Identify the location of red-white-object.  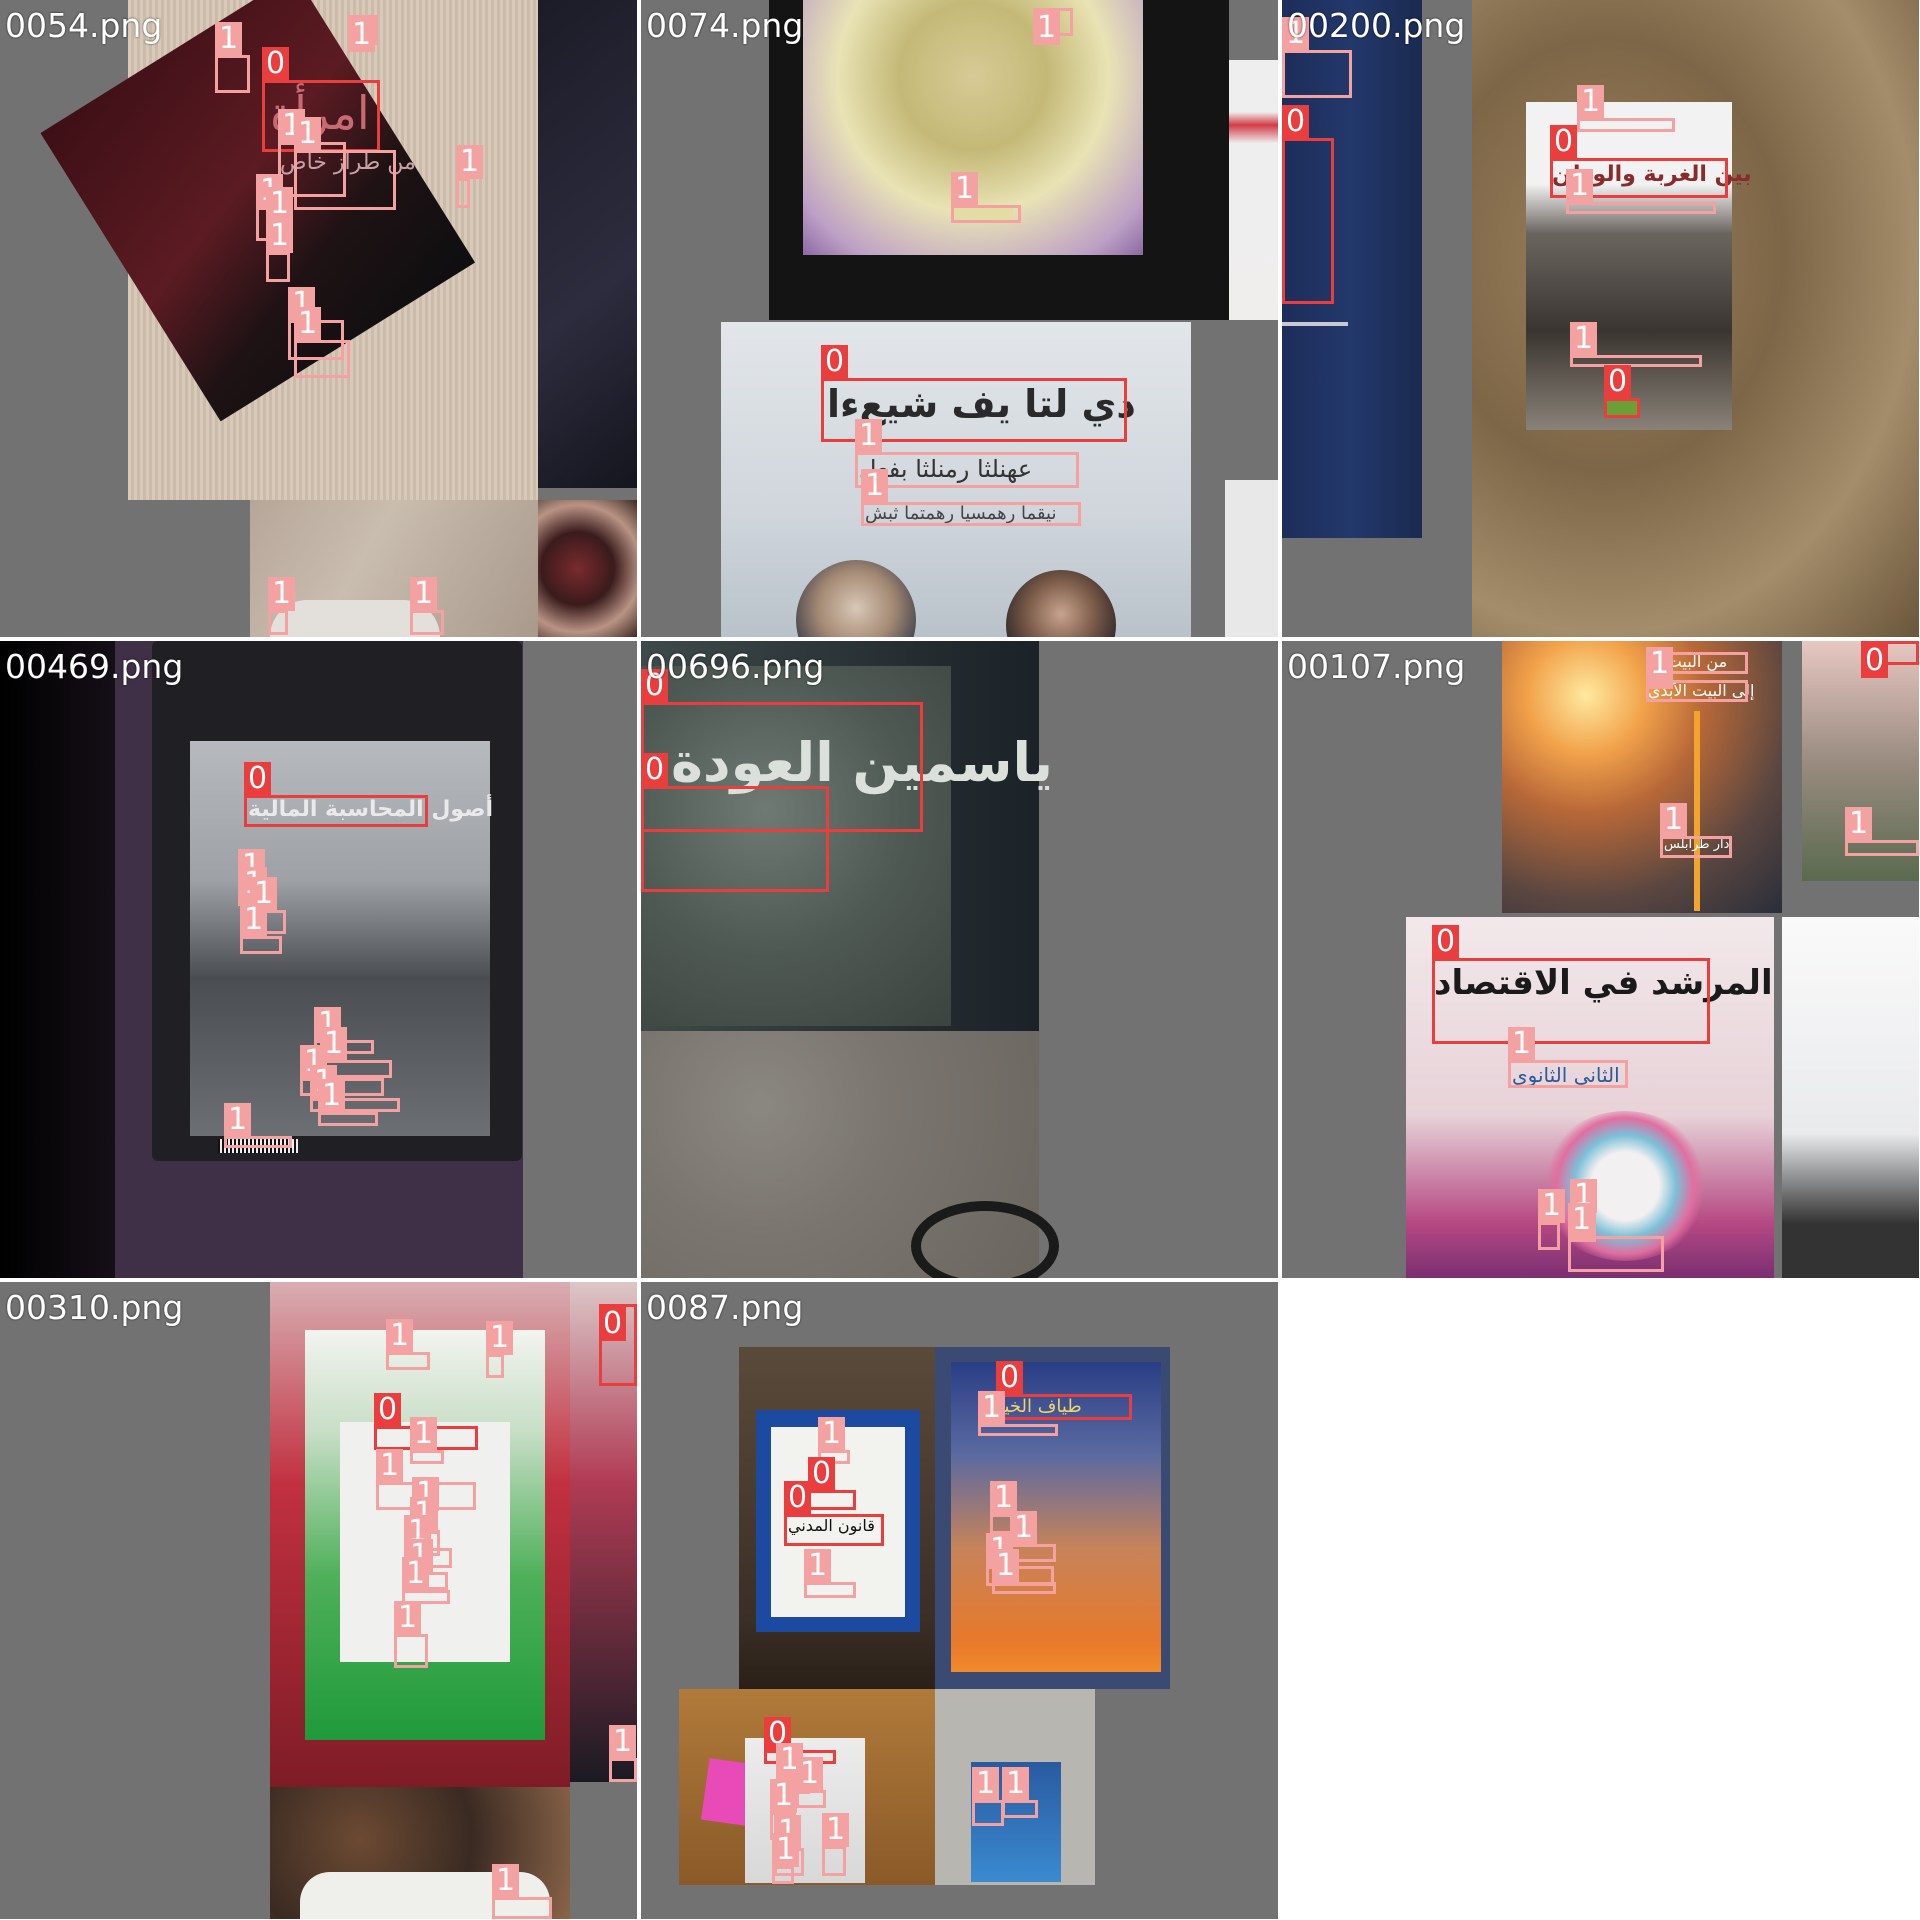
(1253, 190).